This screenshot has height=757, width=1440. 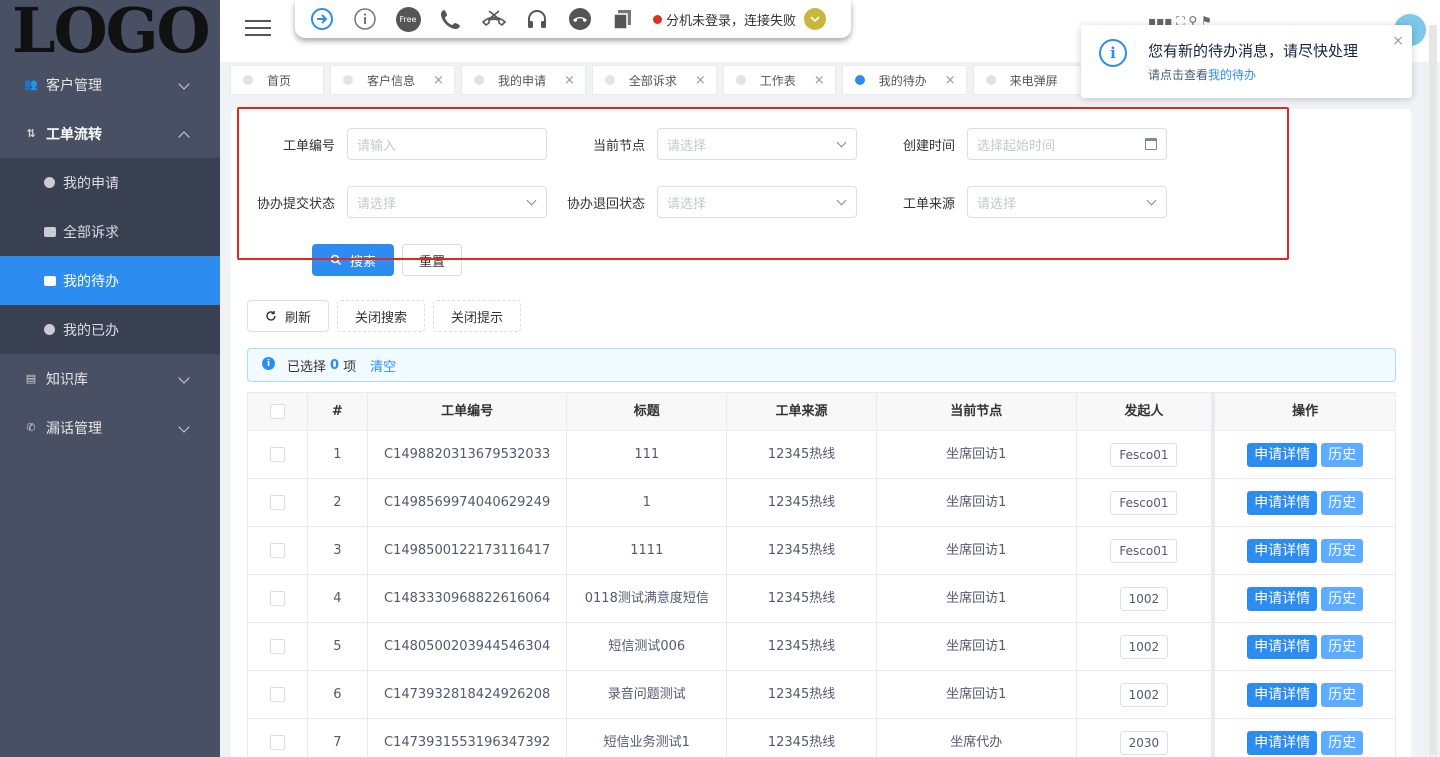 I want to click on initiator-cell: 1002, so click(x=1145, y=598).